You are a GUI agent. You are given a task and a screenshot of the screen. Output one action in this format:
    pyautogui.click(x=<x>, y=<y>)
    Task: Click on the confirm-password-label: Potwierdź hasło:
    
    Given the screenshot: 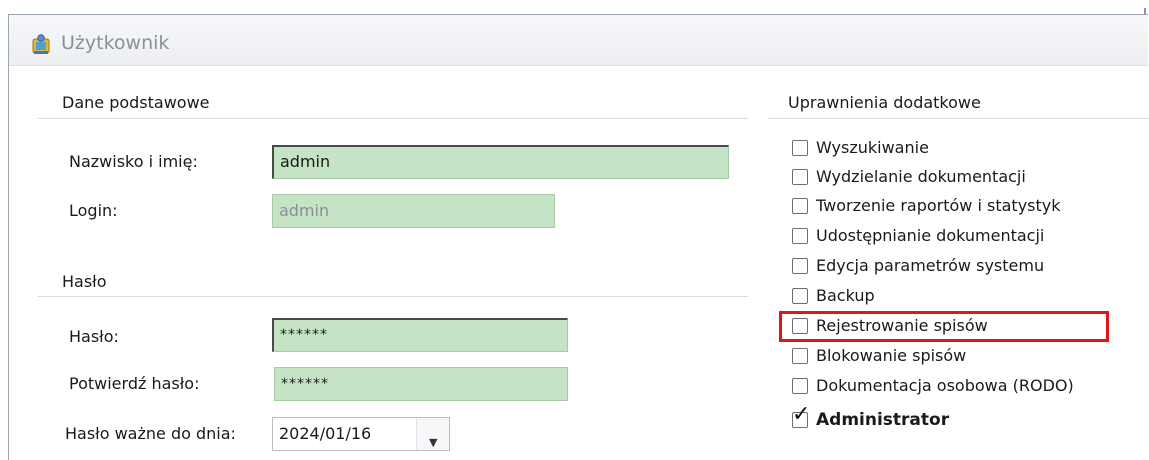 What is the action you would take?
    pyautogui.click(x=134, y=383)
    